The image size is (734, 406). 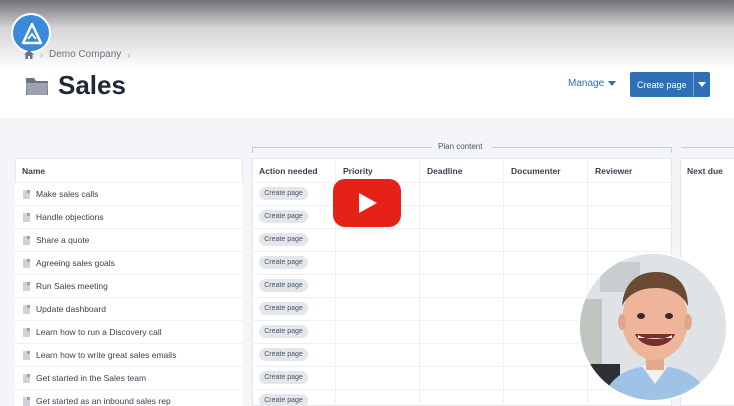 What do you see at coordinates (358, 171) in the screenshot?
I see `column-header-priority: Priority` at bounding box center [358, 171].